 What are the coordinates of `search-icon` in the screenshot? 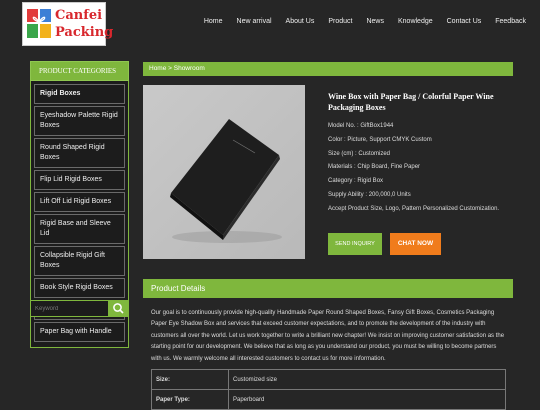 It's located at (118, 308).